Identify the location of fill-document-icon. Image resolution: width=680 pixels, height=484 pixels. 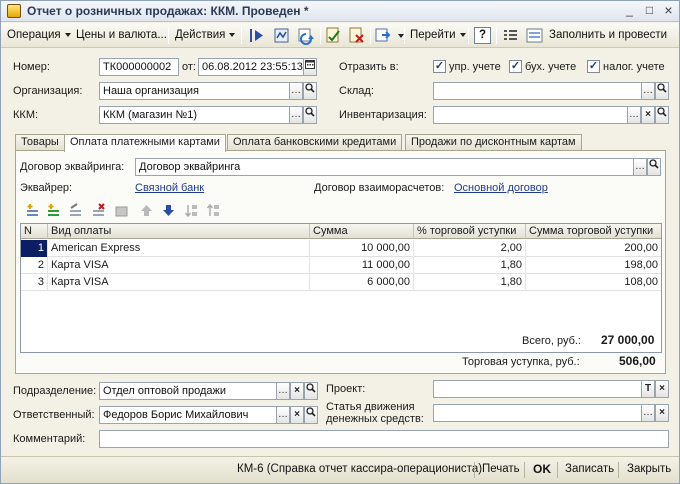
(534, 35).